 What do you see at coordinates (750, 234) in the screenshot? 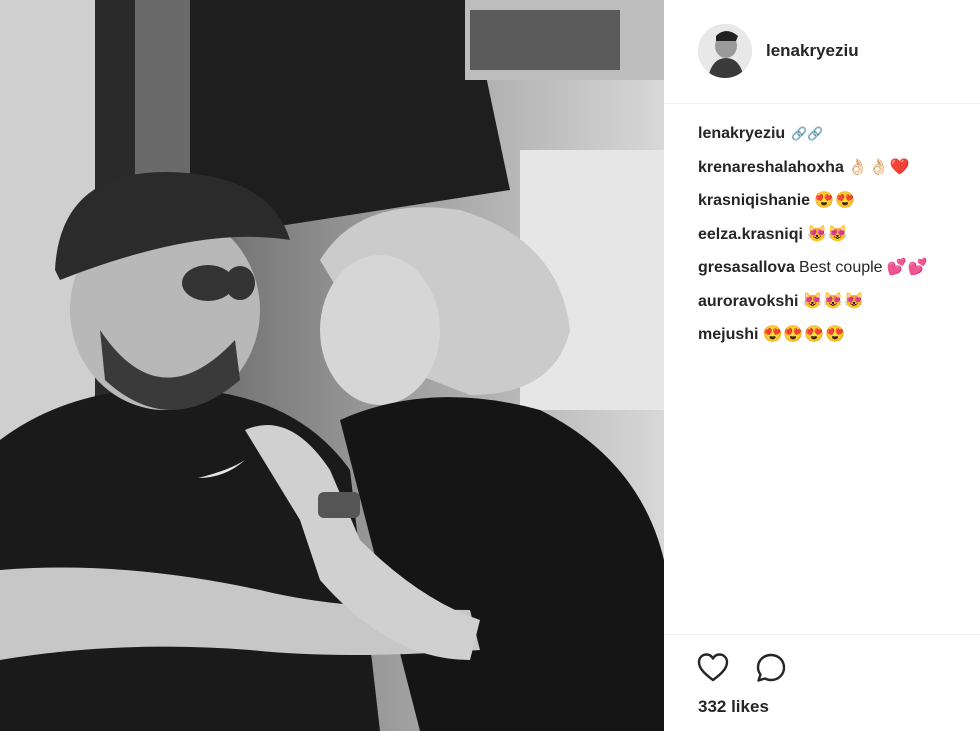
I see `comment-username: eelza.krasniqi` at bounding box center [750, 234].